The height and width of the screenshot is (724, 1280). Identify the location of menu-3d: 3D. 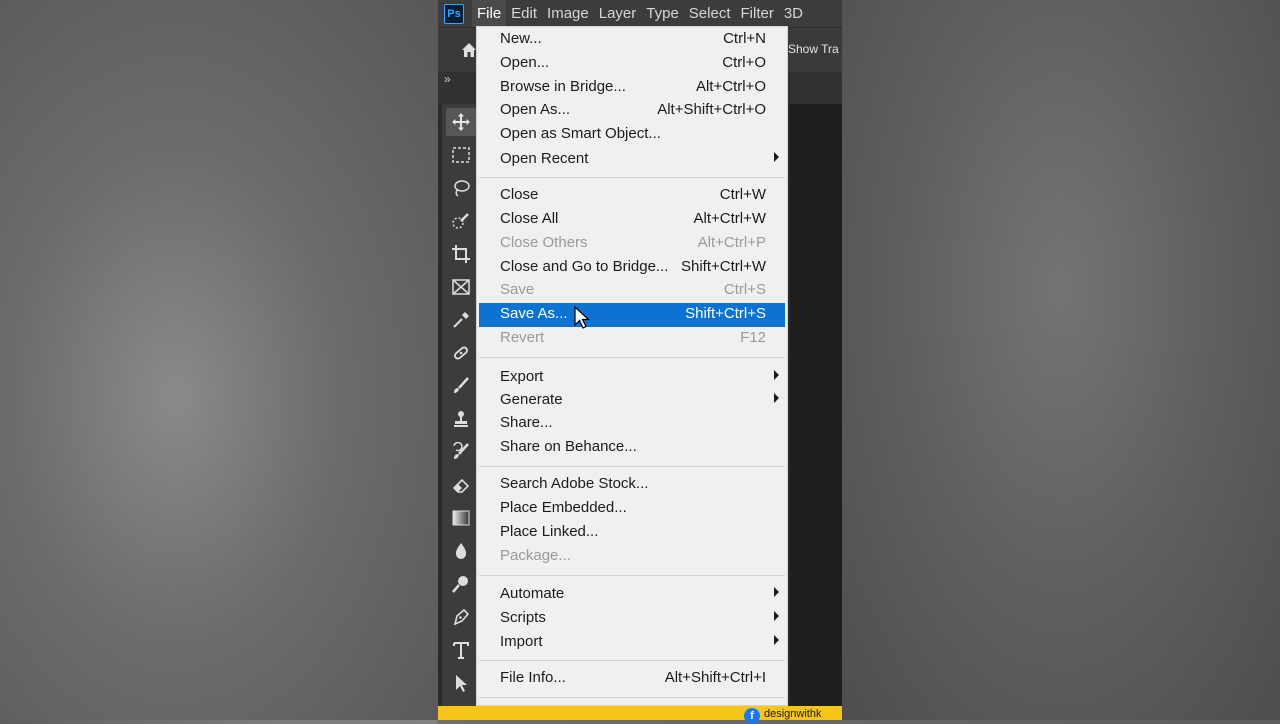
(793, 13).